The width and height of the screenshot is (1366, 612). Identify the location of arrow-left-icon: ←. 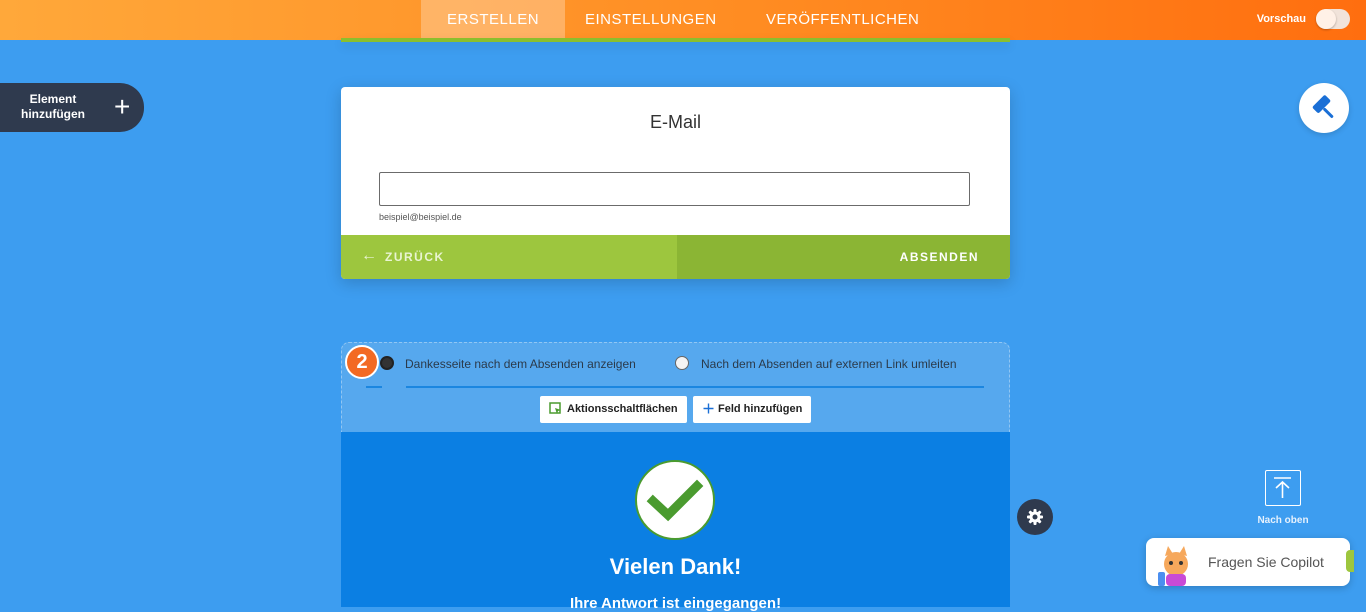
(370, 255).